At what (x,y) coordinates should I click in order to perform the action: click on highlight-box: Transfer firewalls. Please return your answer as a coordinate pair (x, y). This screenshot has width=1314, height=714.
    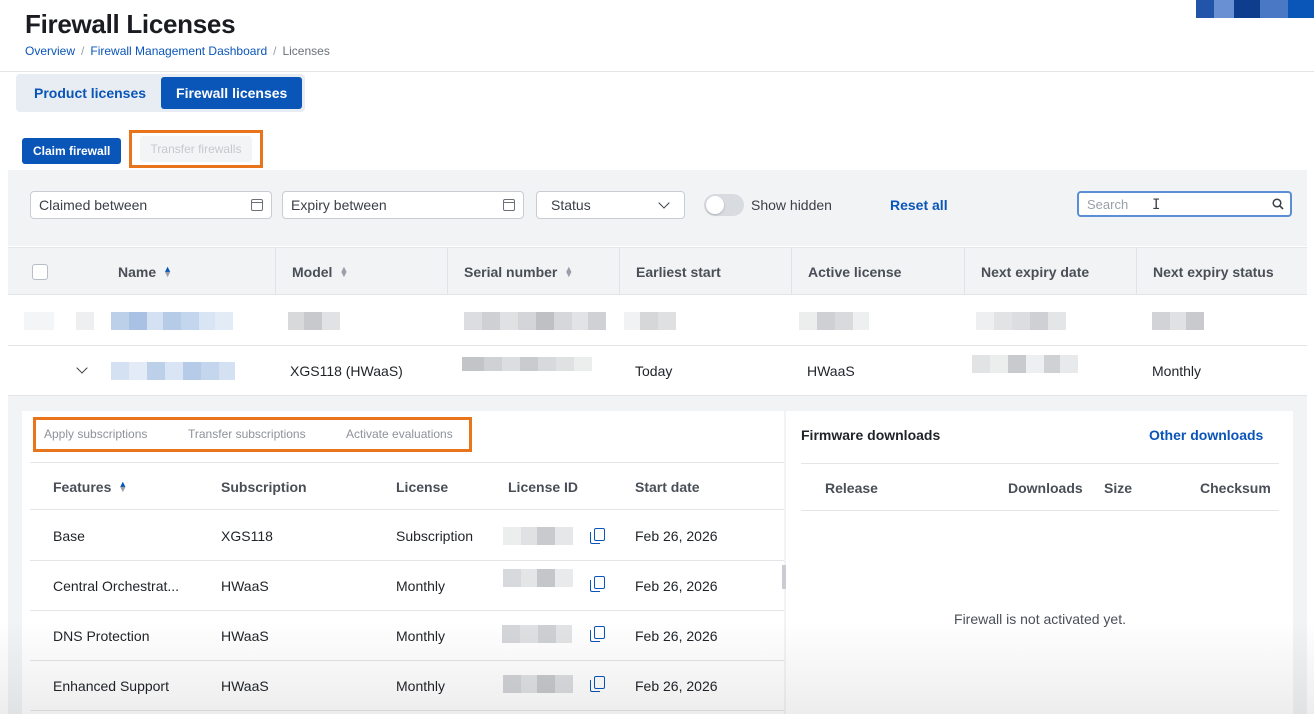
    Looking at the image, I should click on (196, 149).